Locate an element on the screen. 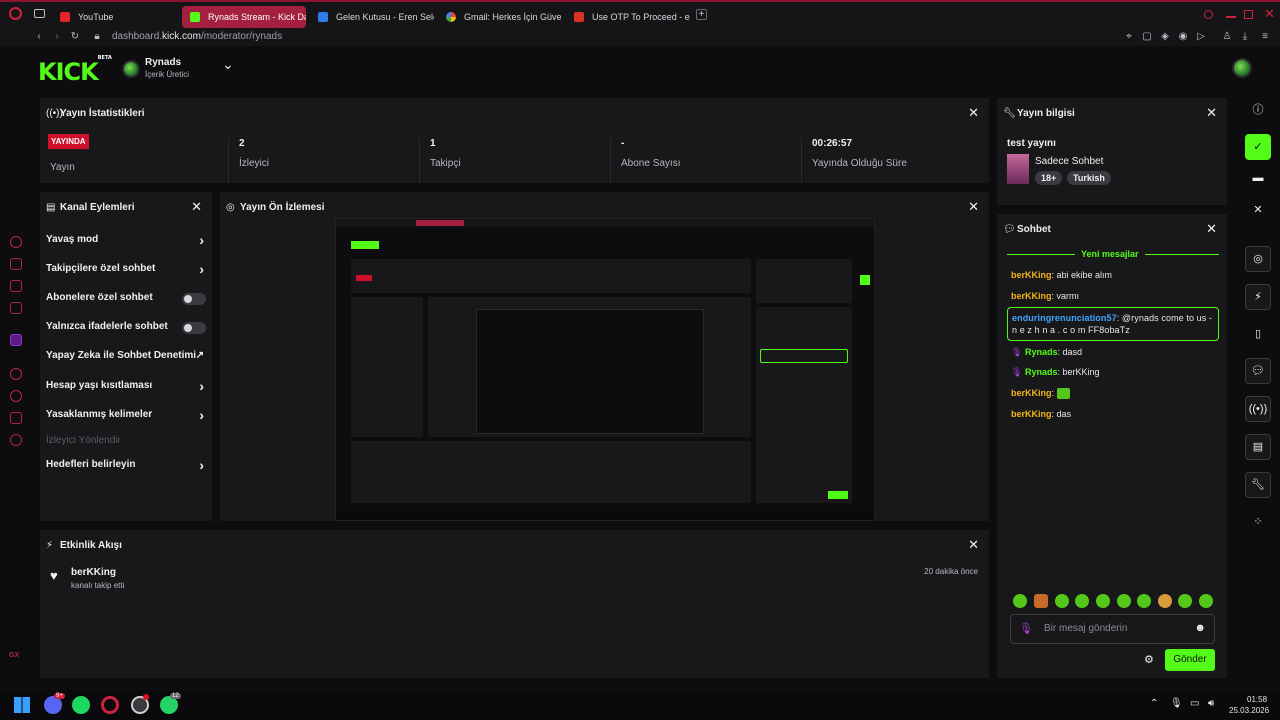  heart-icon is located at coordinates (16, 418).